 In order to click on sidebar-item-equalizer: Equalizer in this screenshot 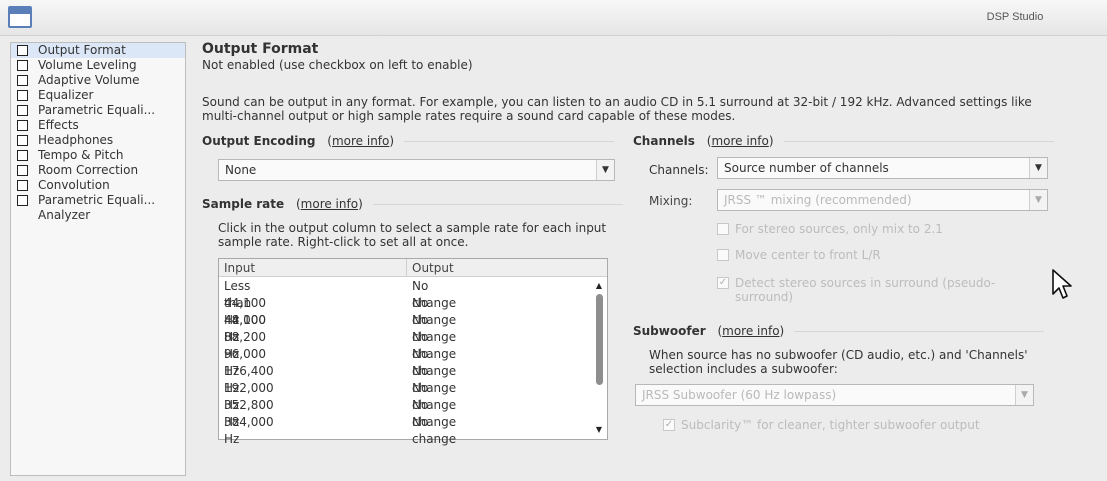, I will do `click(98, 95)`.